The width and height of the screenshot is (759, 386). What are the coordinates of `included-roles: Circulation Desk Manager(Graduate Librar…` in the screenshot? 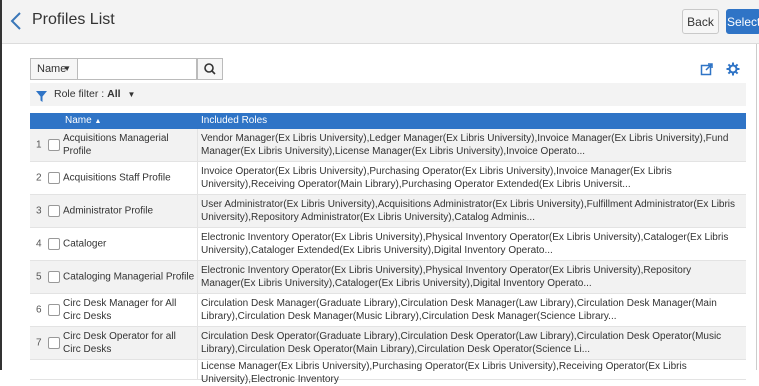 It's located at (459, 310).